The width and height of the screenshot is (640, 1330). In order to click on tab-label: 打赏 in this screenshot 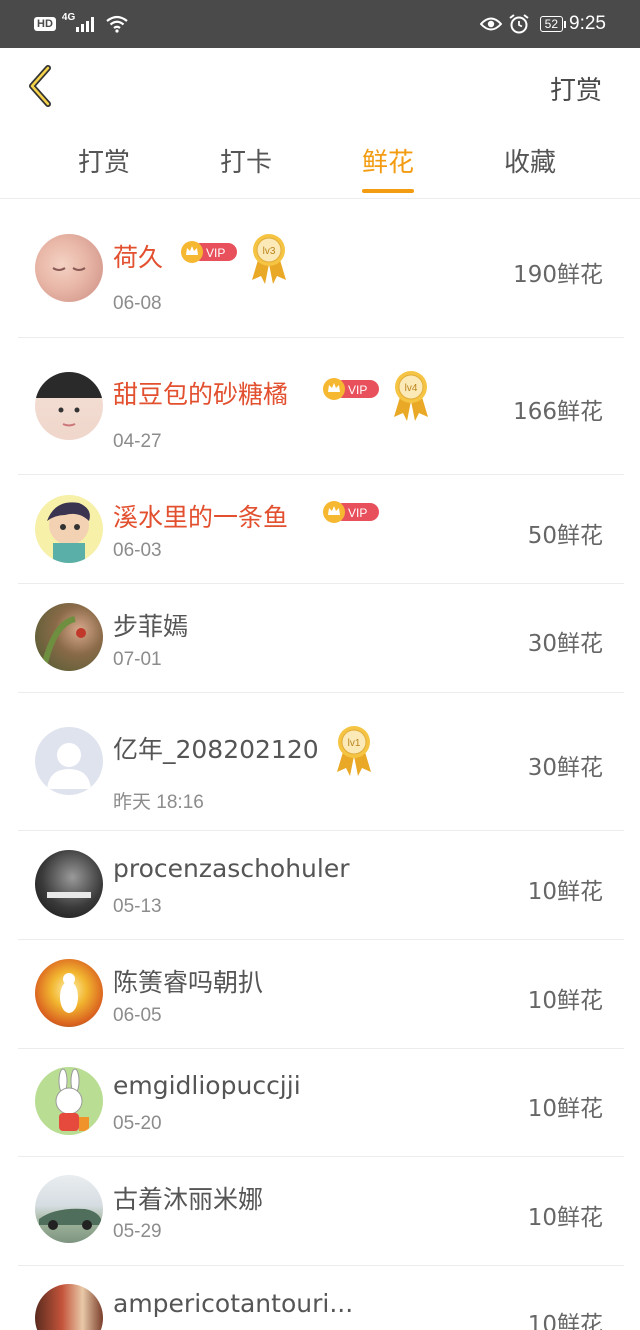, I will do `click(104, 163)`.